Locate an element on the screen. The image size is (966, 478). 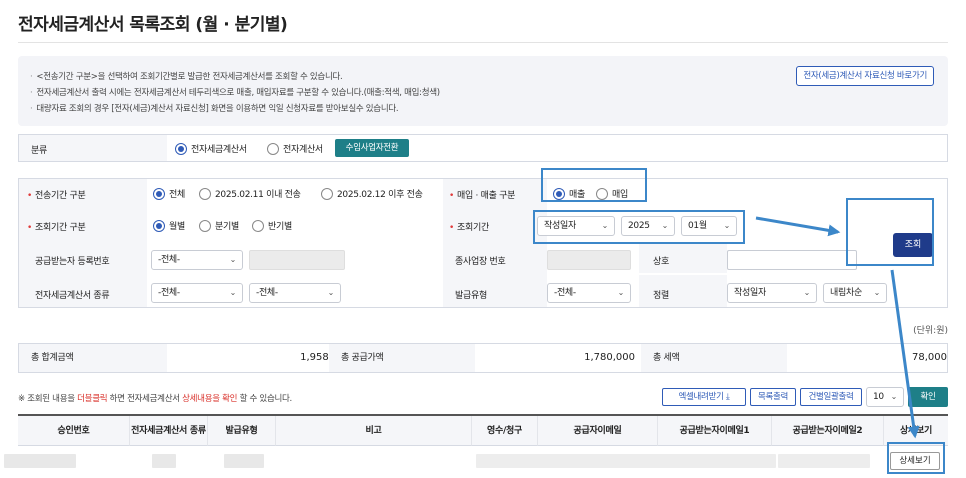
page-size-select: 10 ⌄ is located at coordinates (885, 397).